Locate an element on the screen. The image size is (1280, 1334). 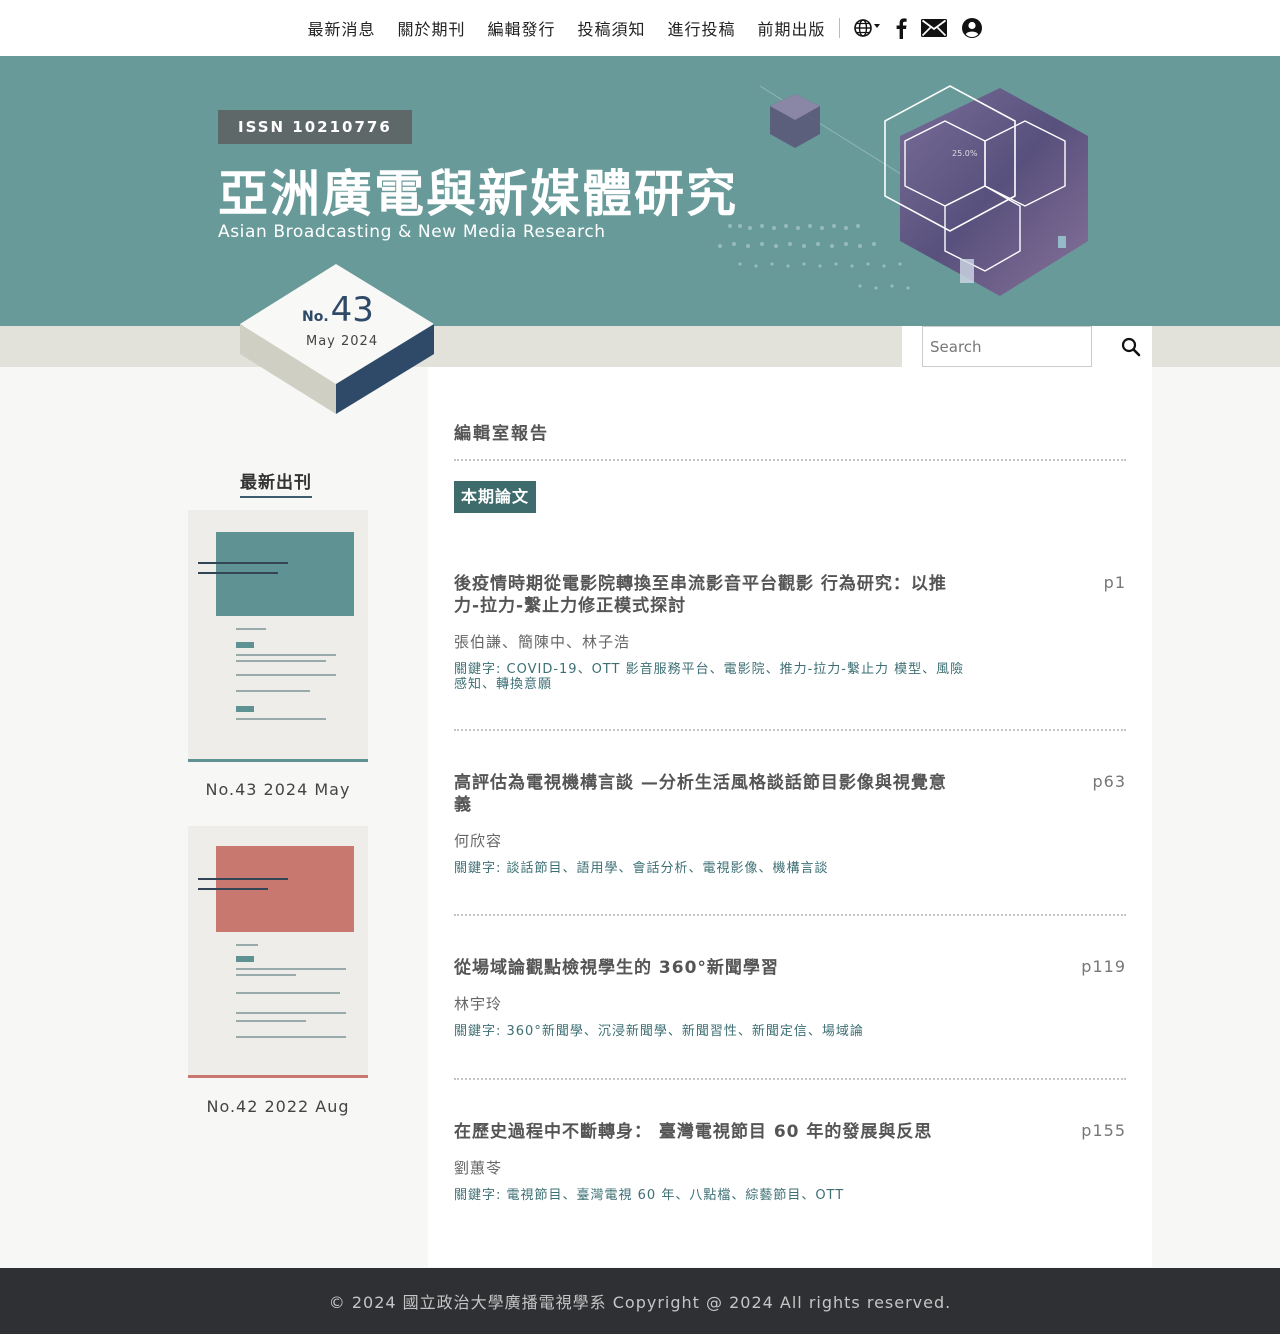
nav-item-news: 最新消息 is located at coordinates (341, 28).